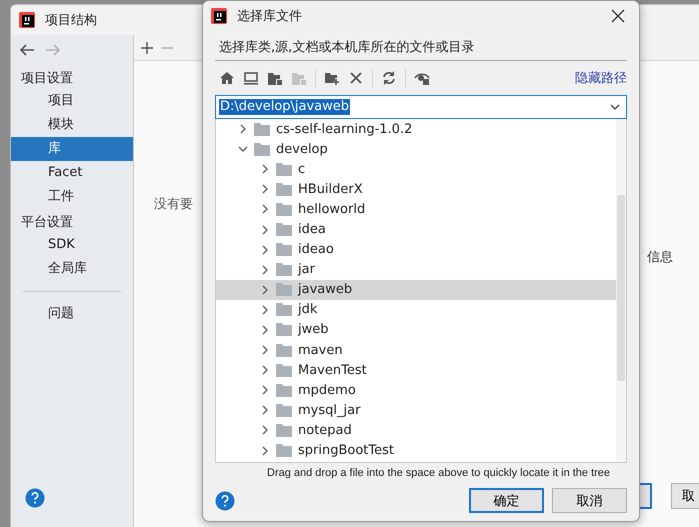 This screenshot has width=699, height=527. Describe the element at coordinates (147, 48) in the screenshot. I see `add-icon` at that location.